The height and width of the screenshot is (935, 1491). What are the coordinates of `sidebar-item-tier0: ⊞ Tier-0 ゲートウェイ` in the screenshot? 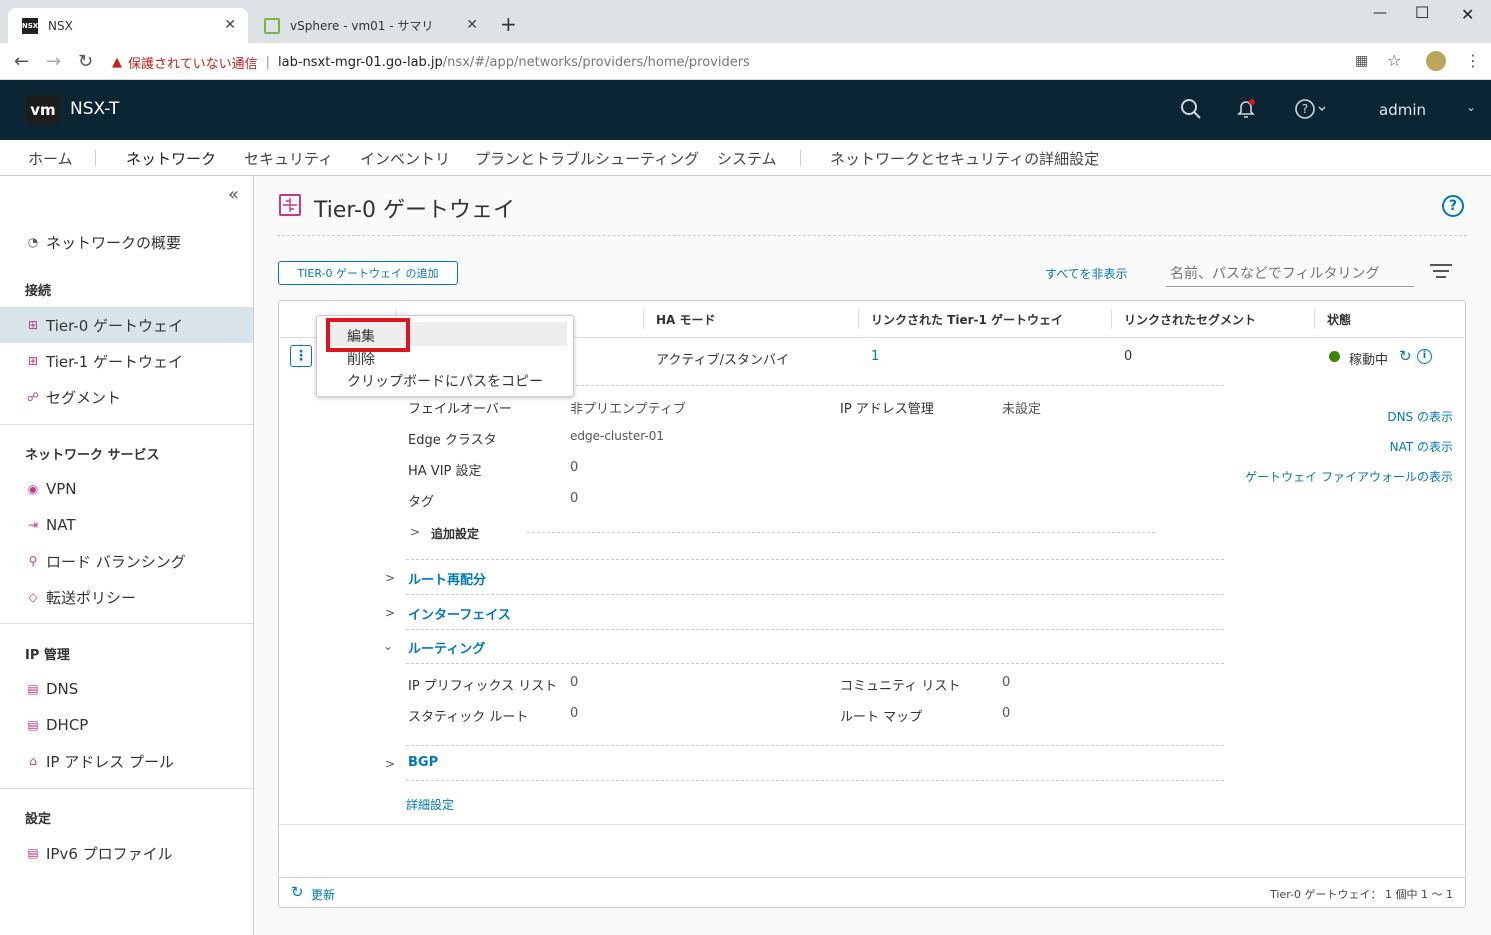 It's located at (126, 325).